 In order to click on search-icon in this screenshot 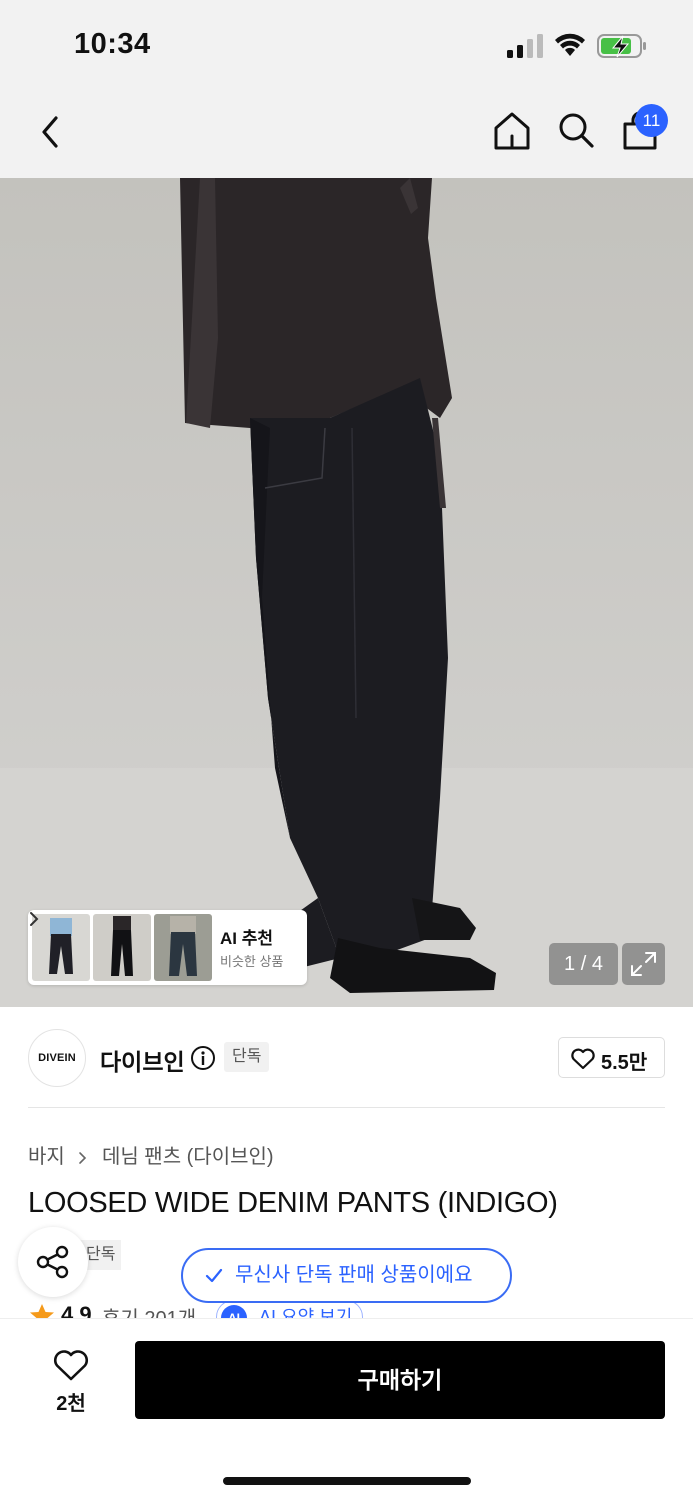, I will do `click(576, 130)`.